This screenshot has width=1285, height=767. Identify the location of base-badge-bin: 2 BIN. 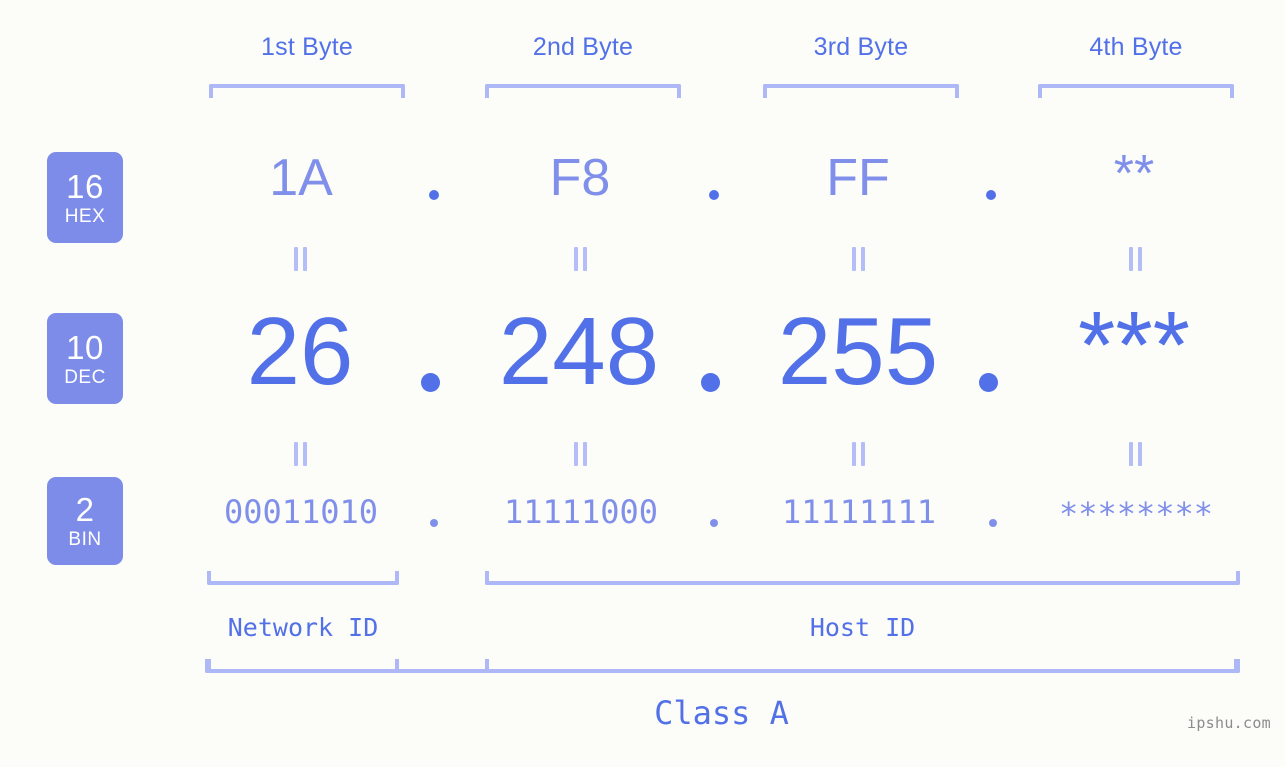
(85, 521).